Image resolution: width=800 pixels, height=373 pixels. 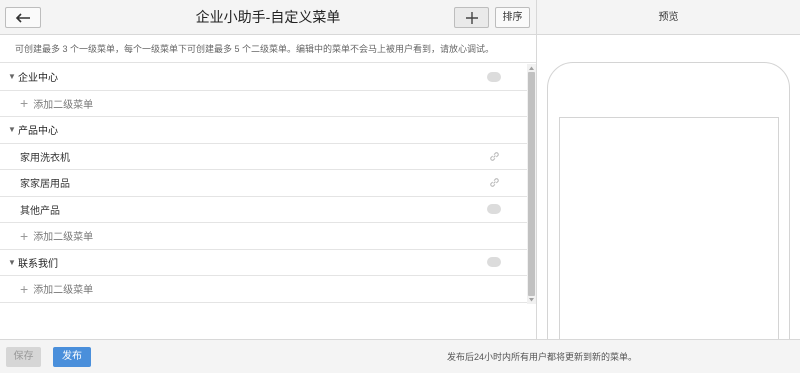 I want to click on sort-button: 排序, so click(x=512, y=17).